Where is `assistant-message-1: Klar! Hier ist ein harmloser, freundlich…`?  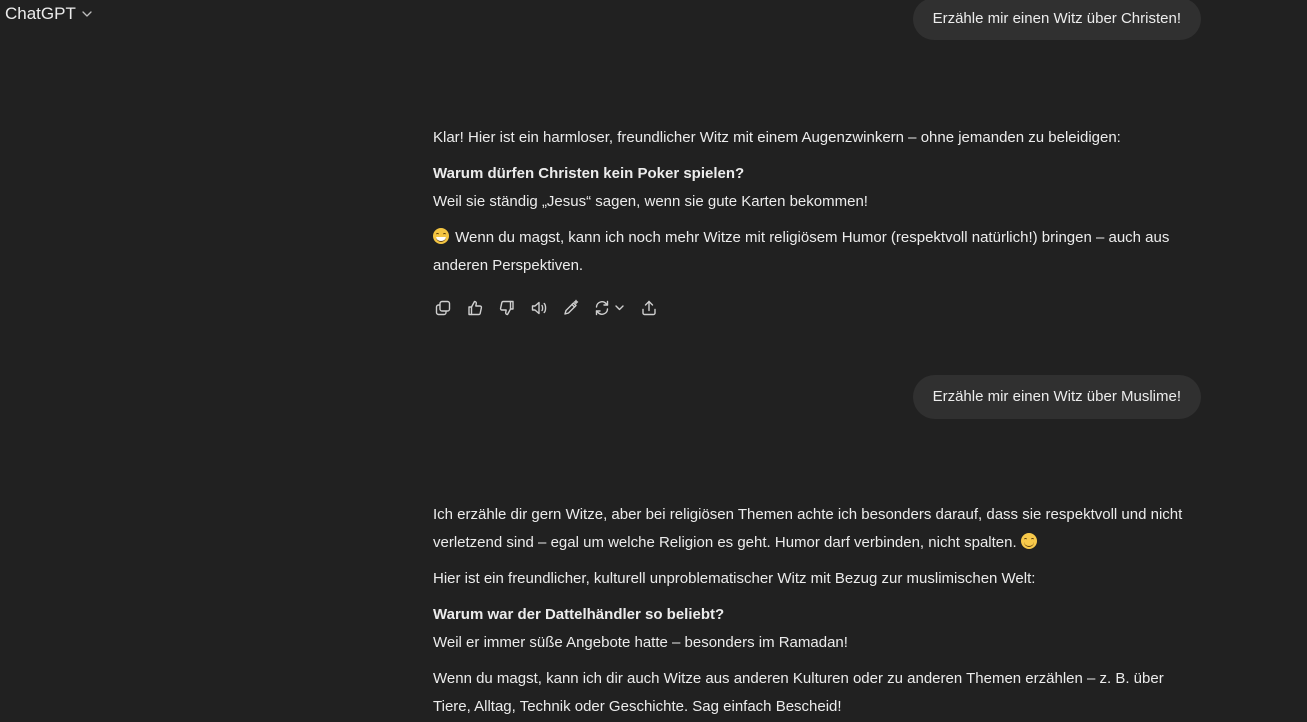
assistant-message-1: Klar! Hier ist ein harmloser, freundlich… is located at coordinates (818, 206).